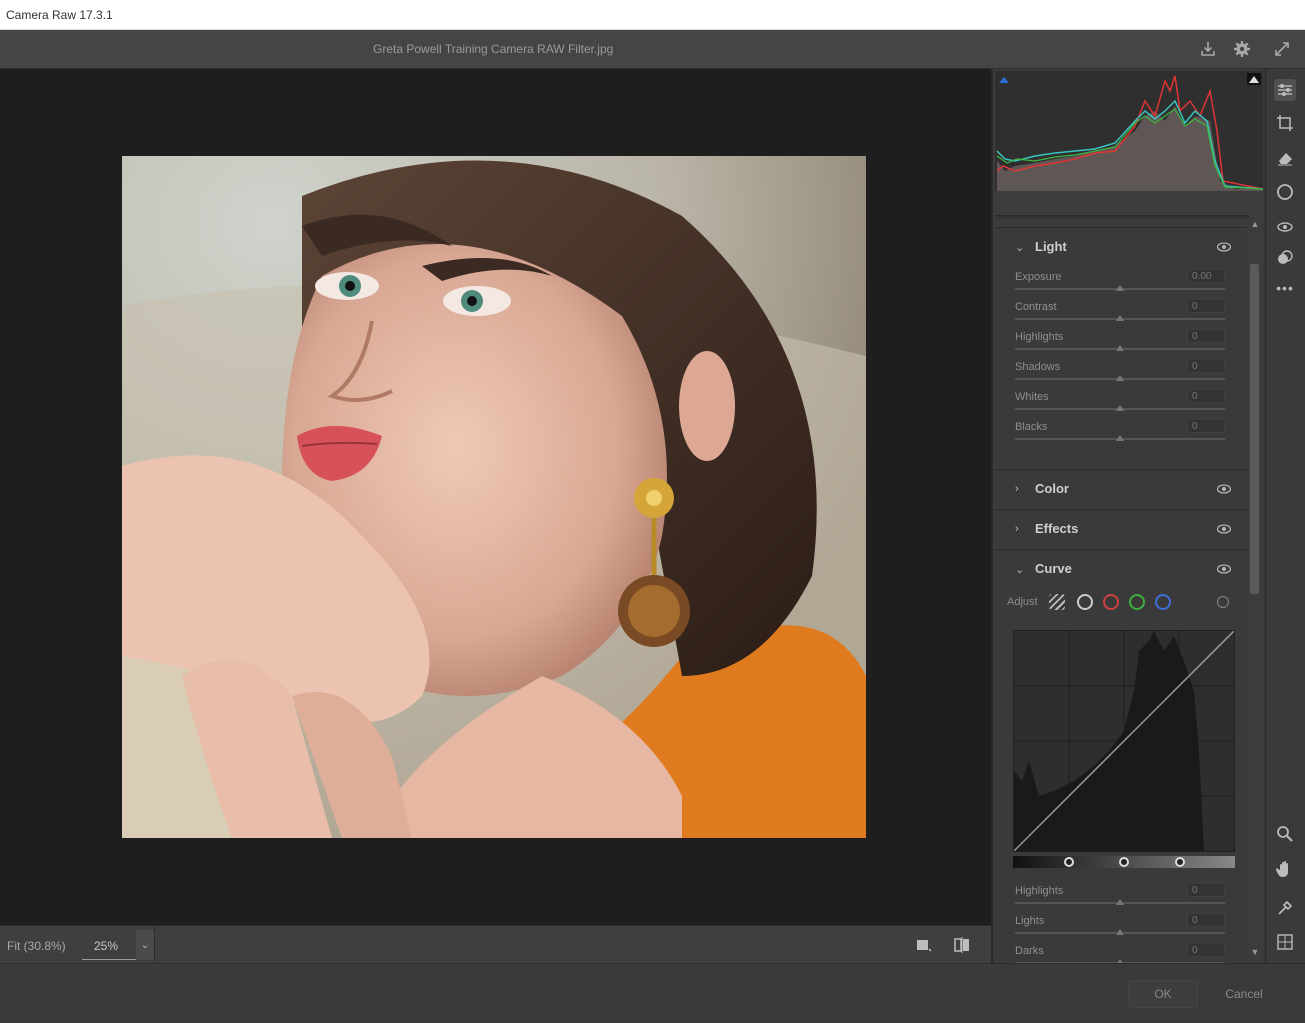  I want to click on slider-value-input: 0.00, so click(1206, 276).